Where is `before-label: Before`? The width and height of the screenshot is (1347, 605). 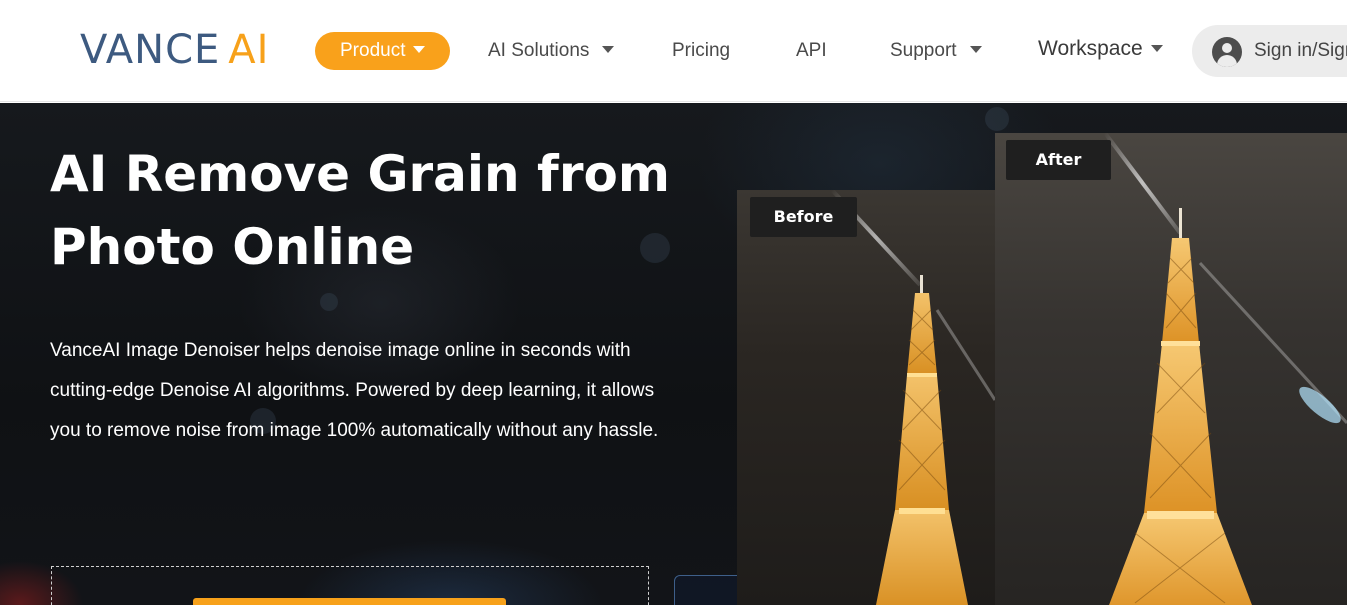
before-label: Before is located at coordinates (803, 217).